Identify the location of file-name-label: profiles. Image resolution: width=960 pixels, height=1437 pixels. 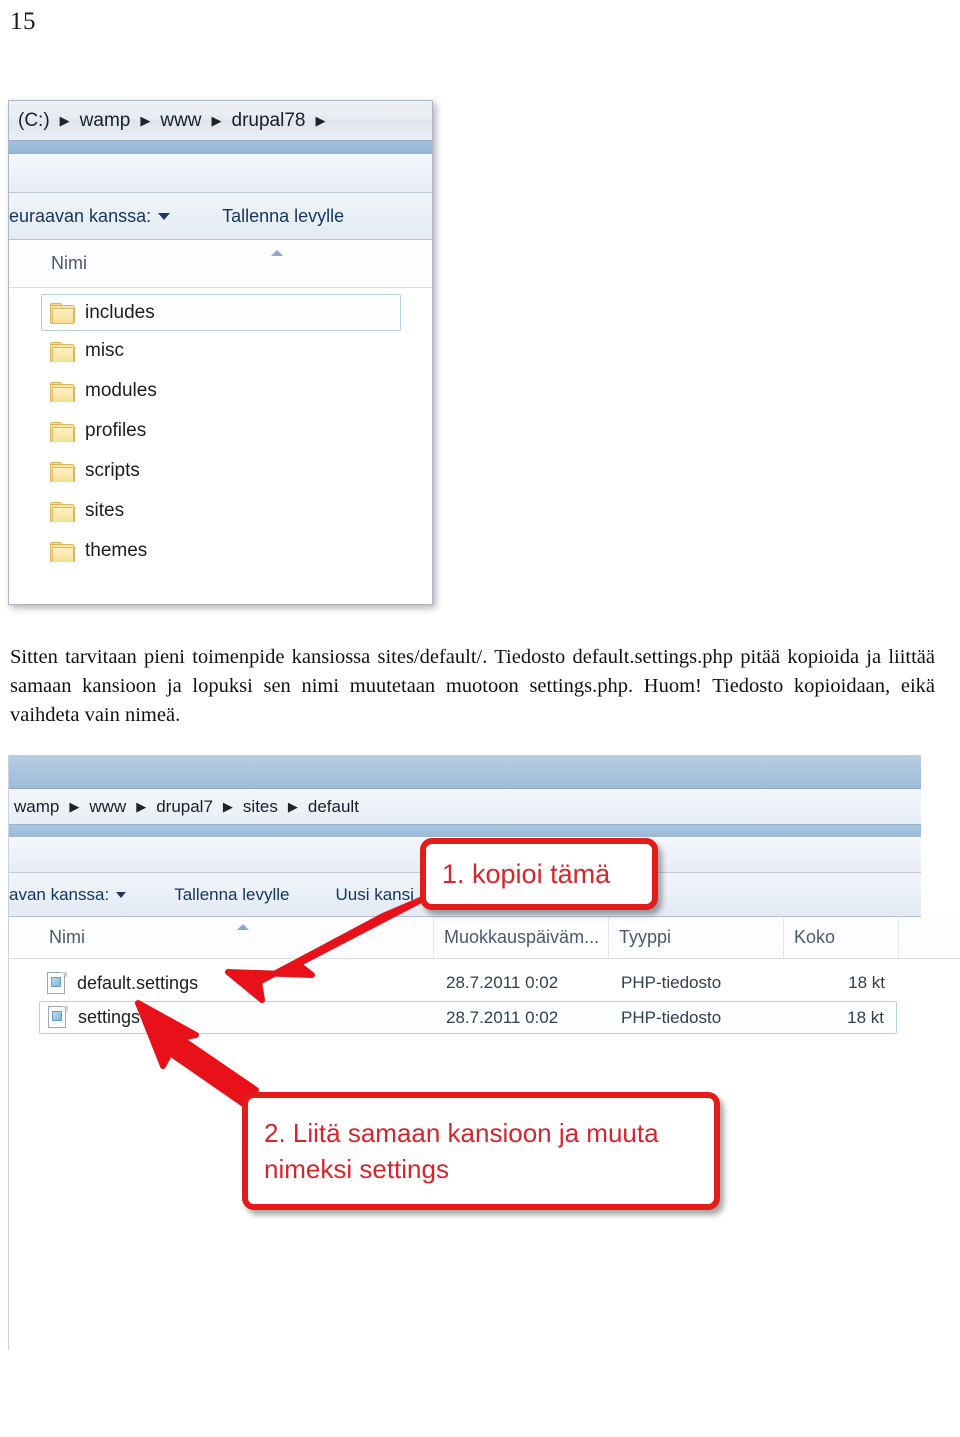
(116, 430).